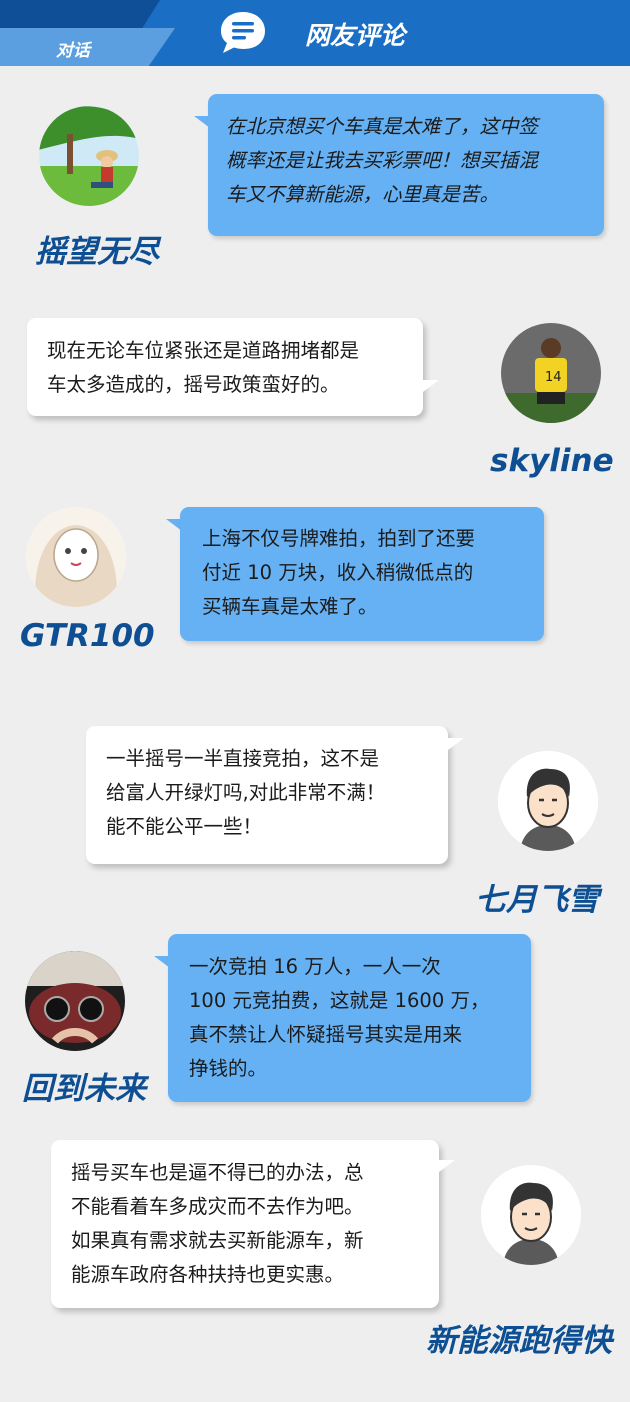  What do you see at coordinates (552, 461) in the screenshot?
I see `username: skyline` at bounding box center [552, 461].